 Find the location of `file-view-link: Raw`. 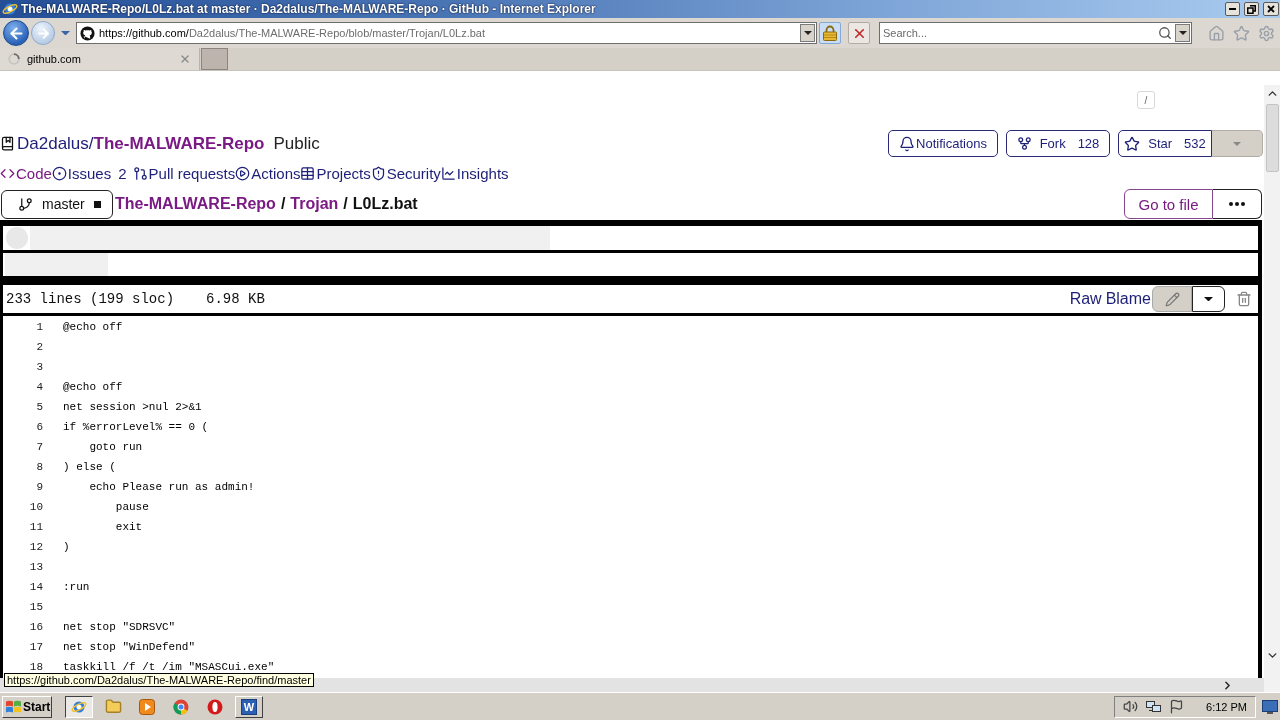

file-view-link: Raw is located at coordinates (1085, 299).